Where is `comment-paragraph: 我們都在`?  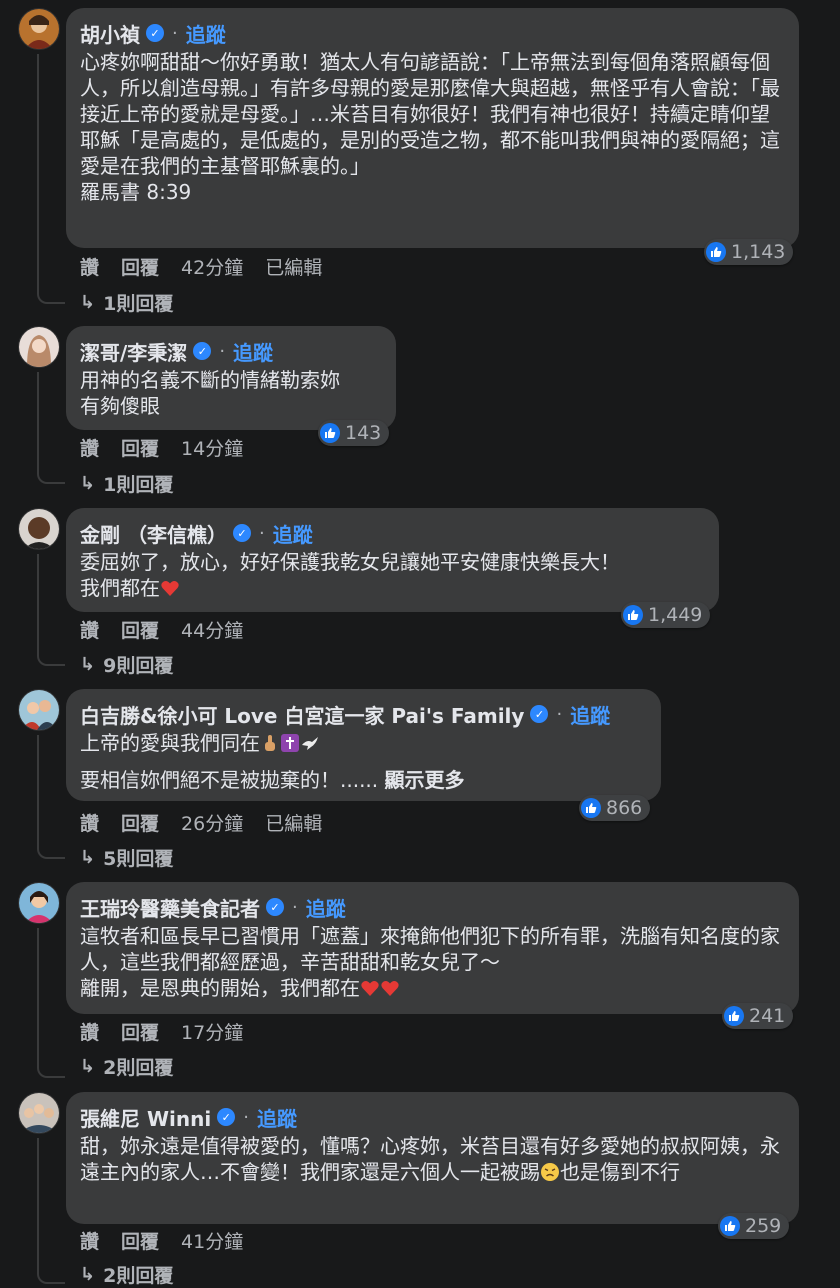
comment-paragraph: 我們都在 is located at coordinates (392, 589).